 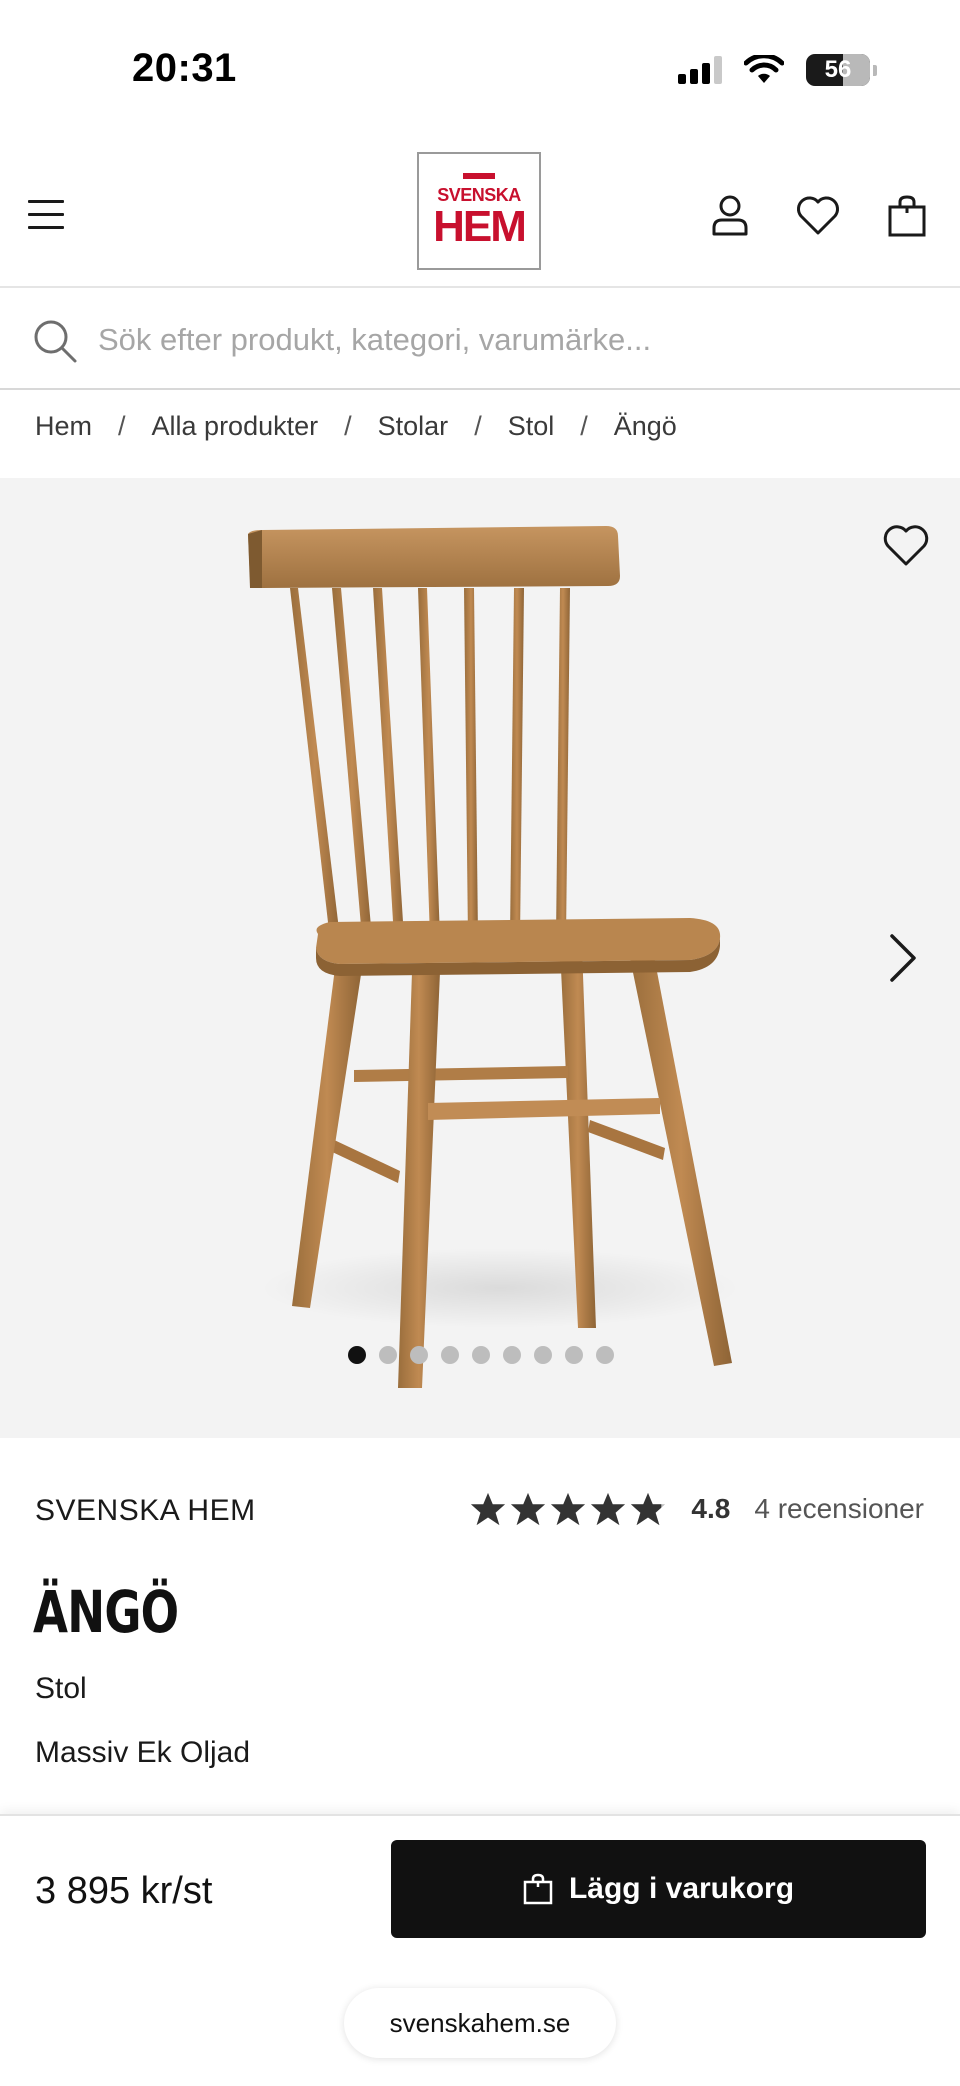 What do you see at coordinates (902, 958) in the screenshot?
I see `chevron-right-icon` at bounding box center [902, 958].